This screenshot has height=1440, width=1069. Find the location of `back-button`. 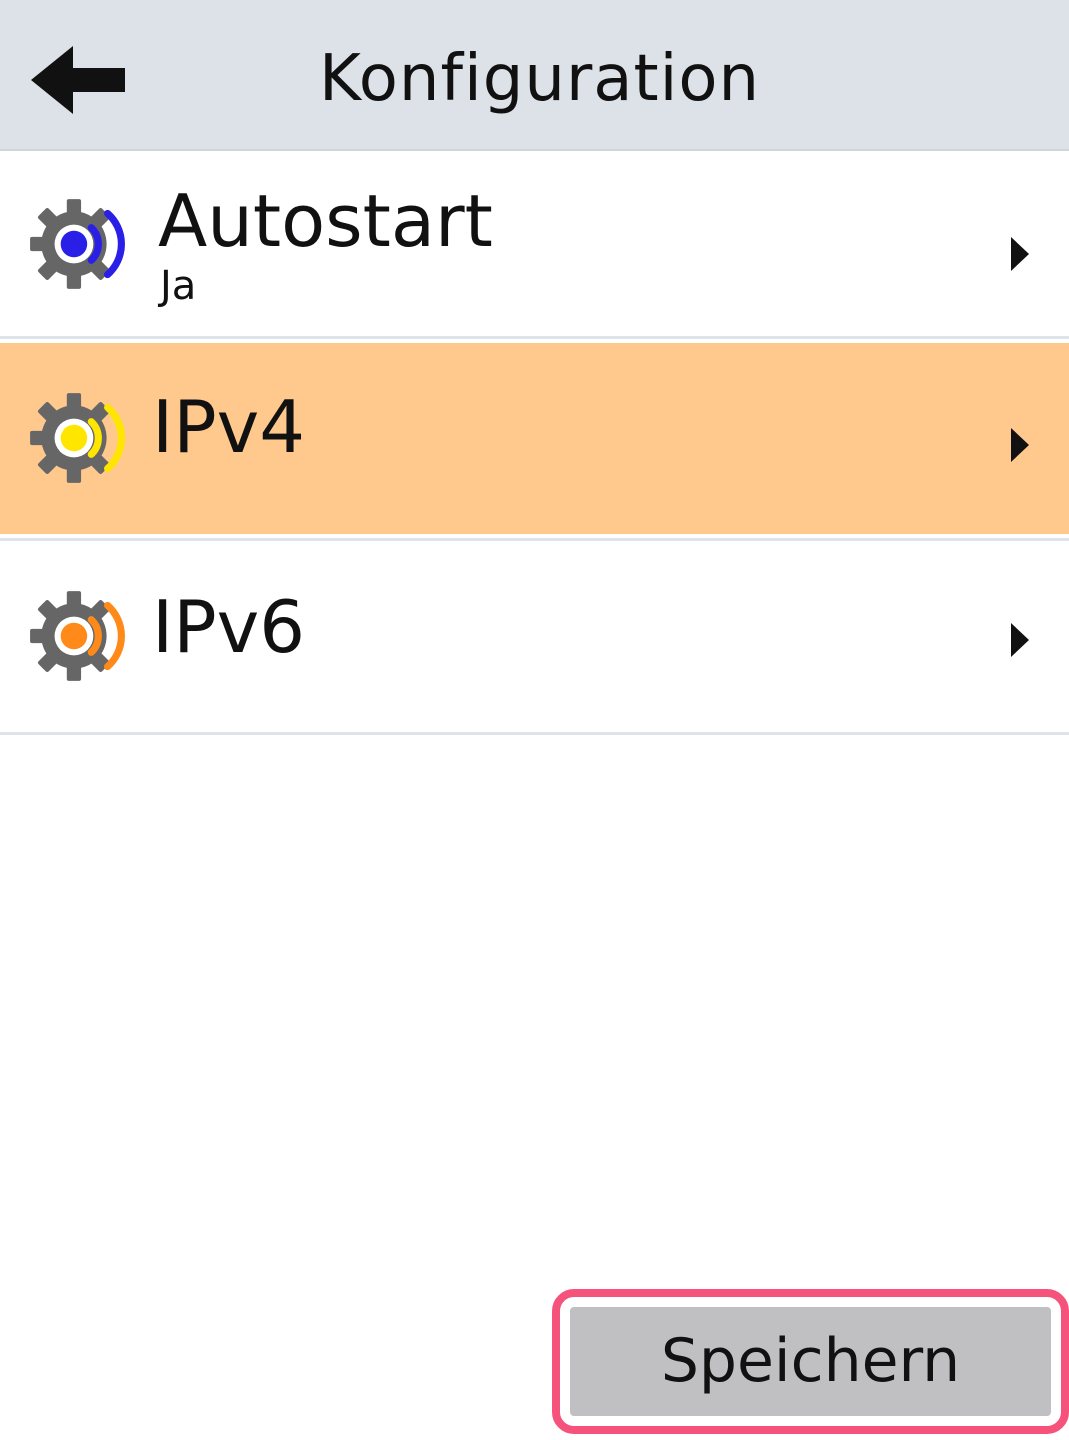

back-button is located at coordinates (79, 80).